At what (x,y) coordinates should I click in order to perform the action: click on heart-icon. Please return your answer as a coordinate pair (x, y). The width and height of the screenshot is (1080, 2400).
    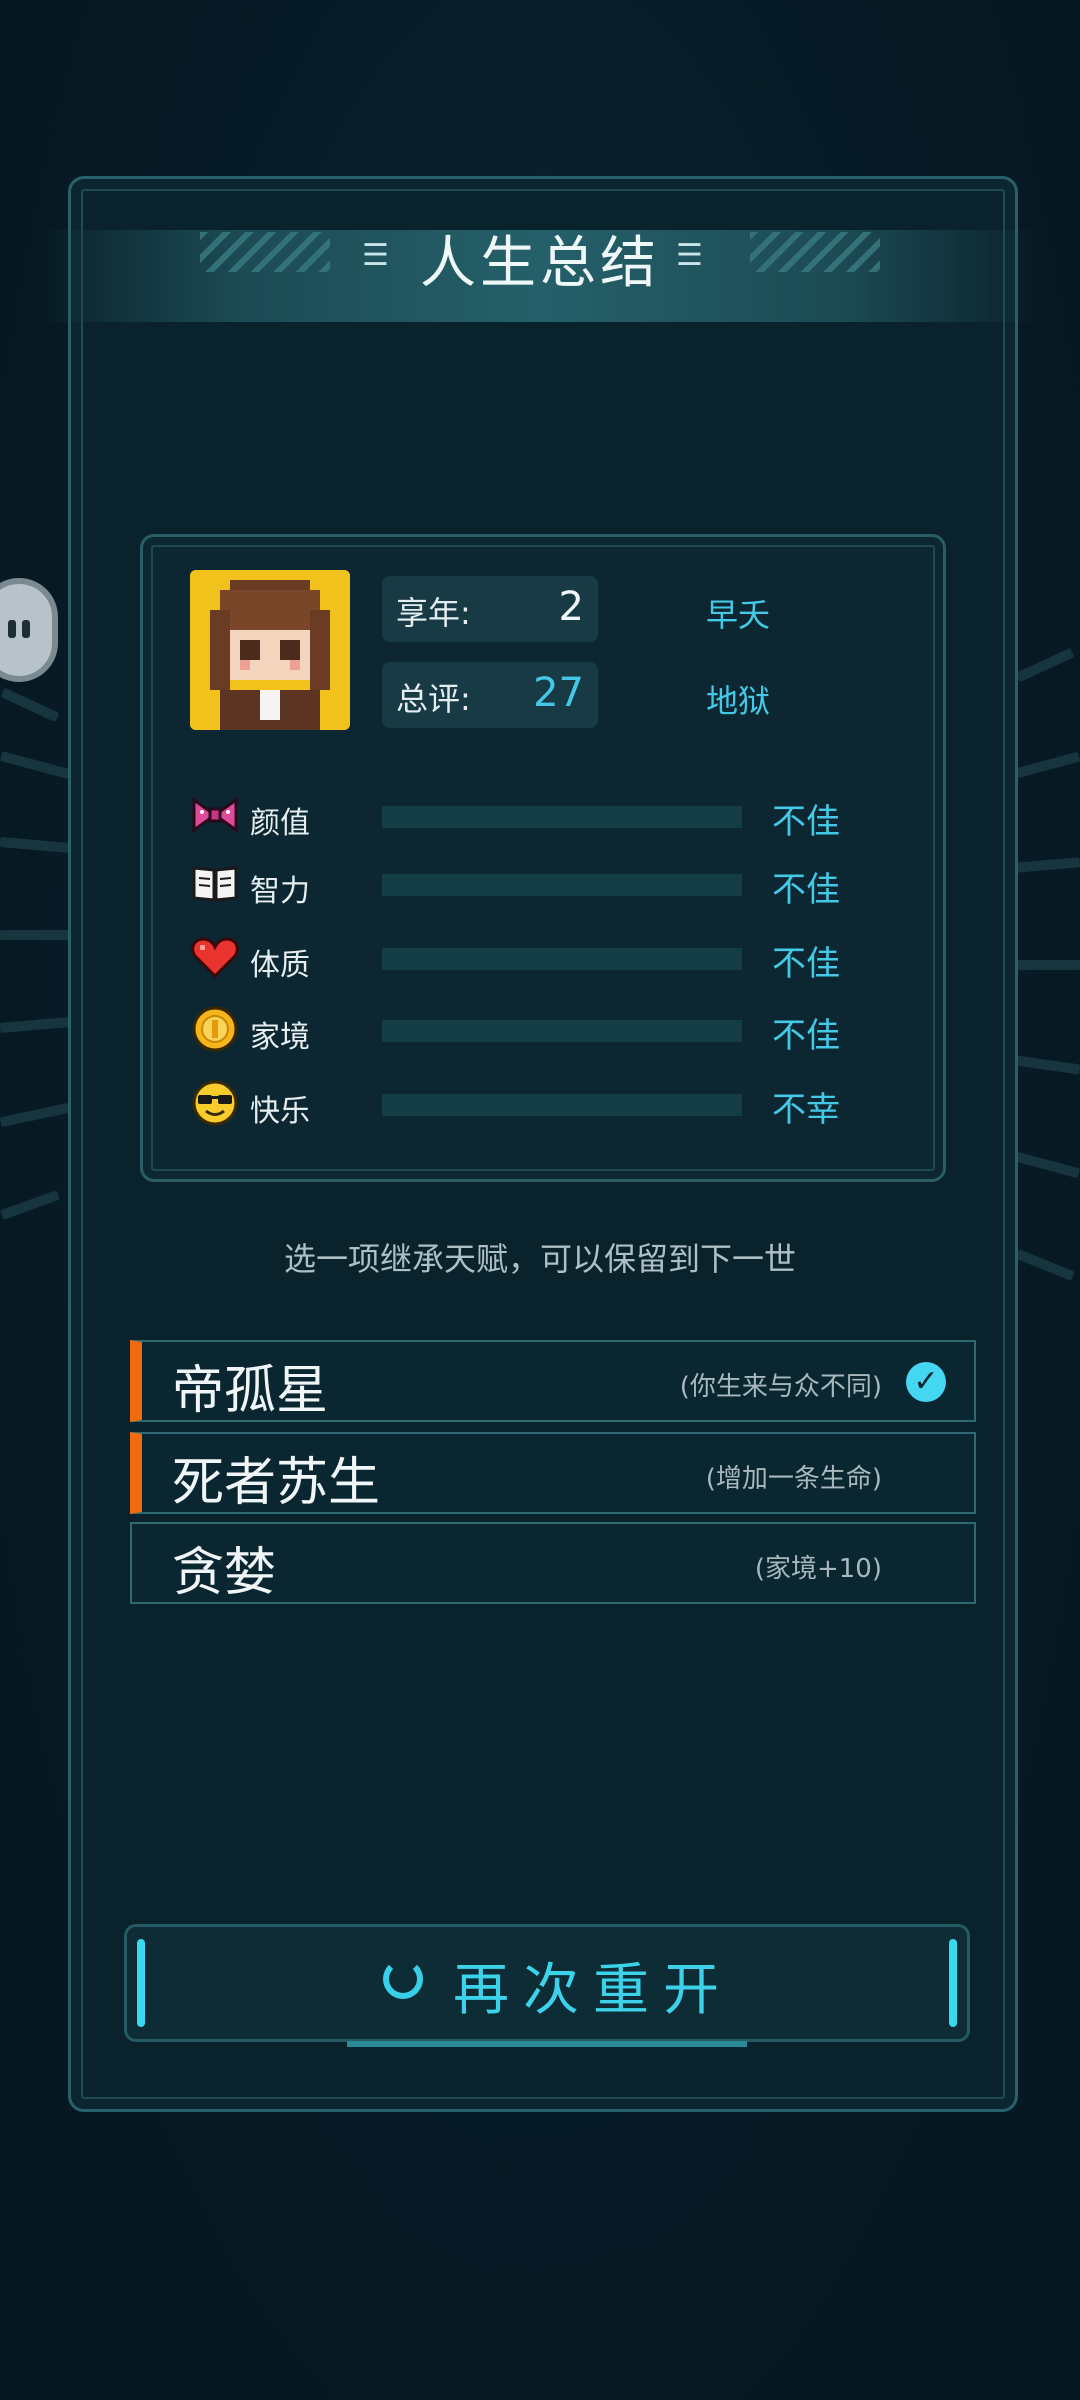
    Looking at the image, I should click on (215, 957).